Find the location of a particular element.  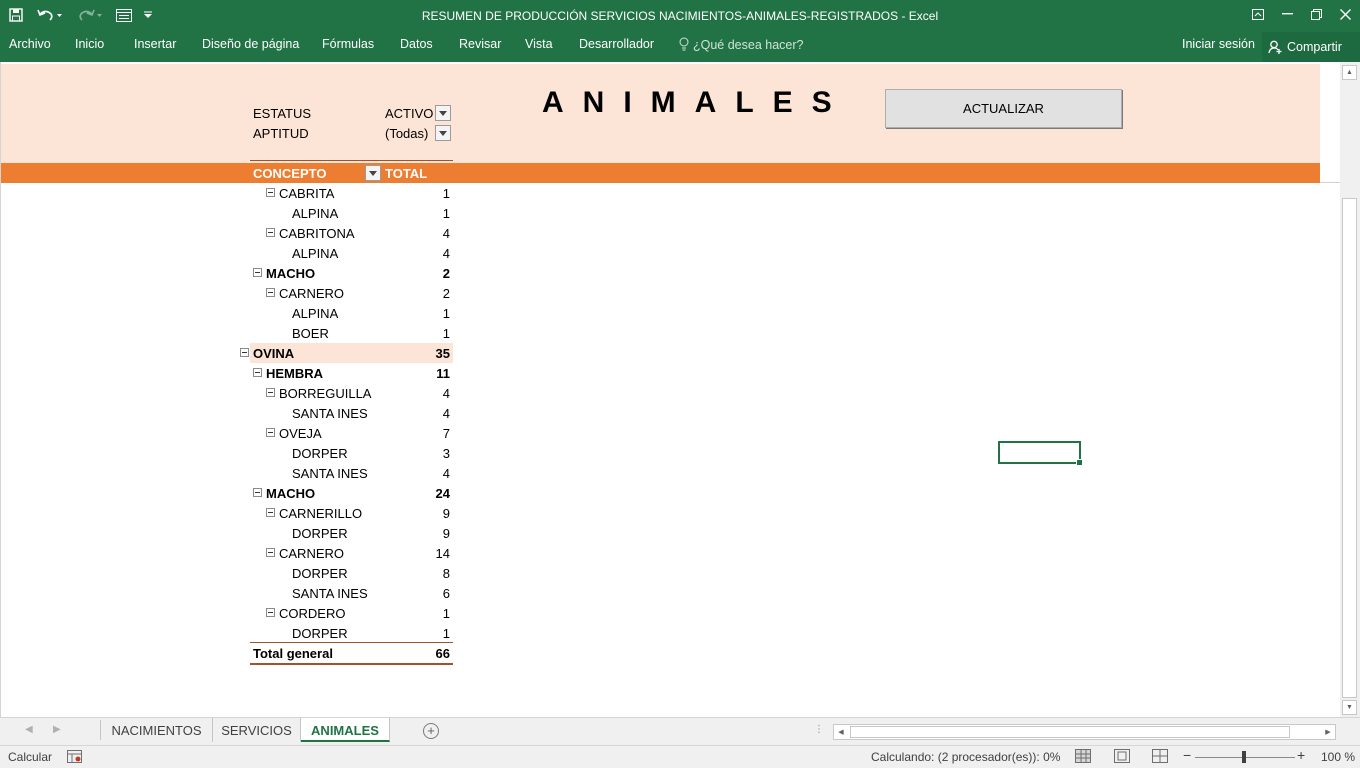

pivot-row: BORREGUILLA 4 is located at coordinates (351, 393).